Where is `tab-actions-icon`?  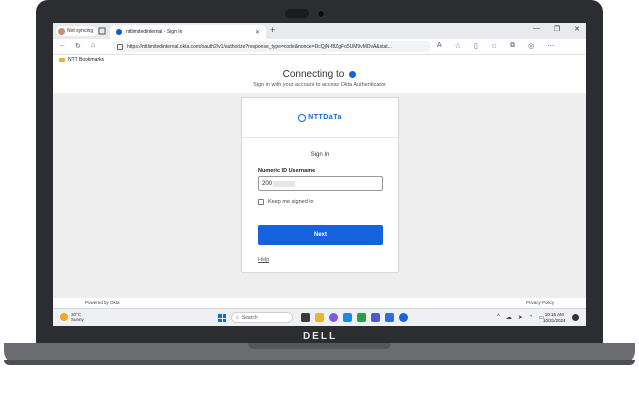
tab-actions-icon is located at coordinates (102, 31).